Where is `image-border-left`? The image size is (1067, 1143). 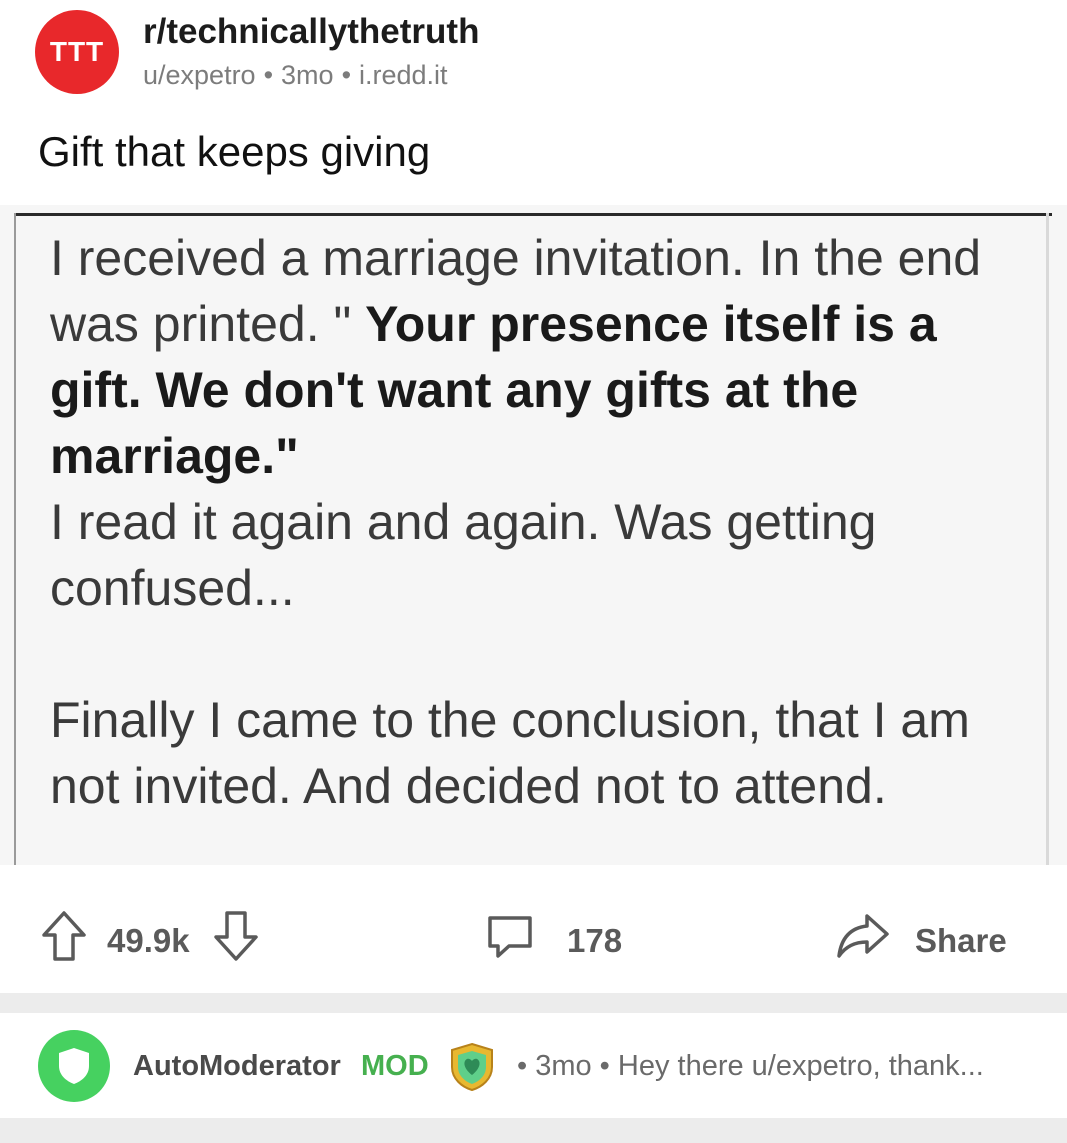 image-border-left is located at coordinates (15, 539).